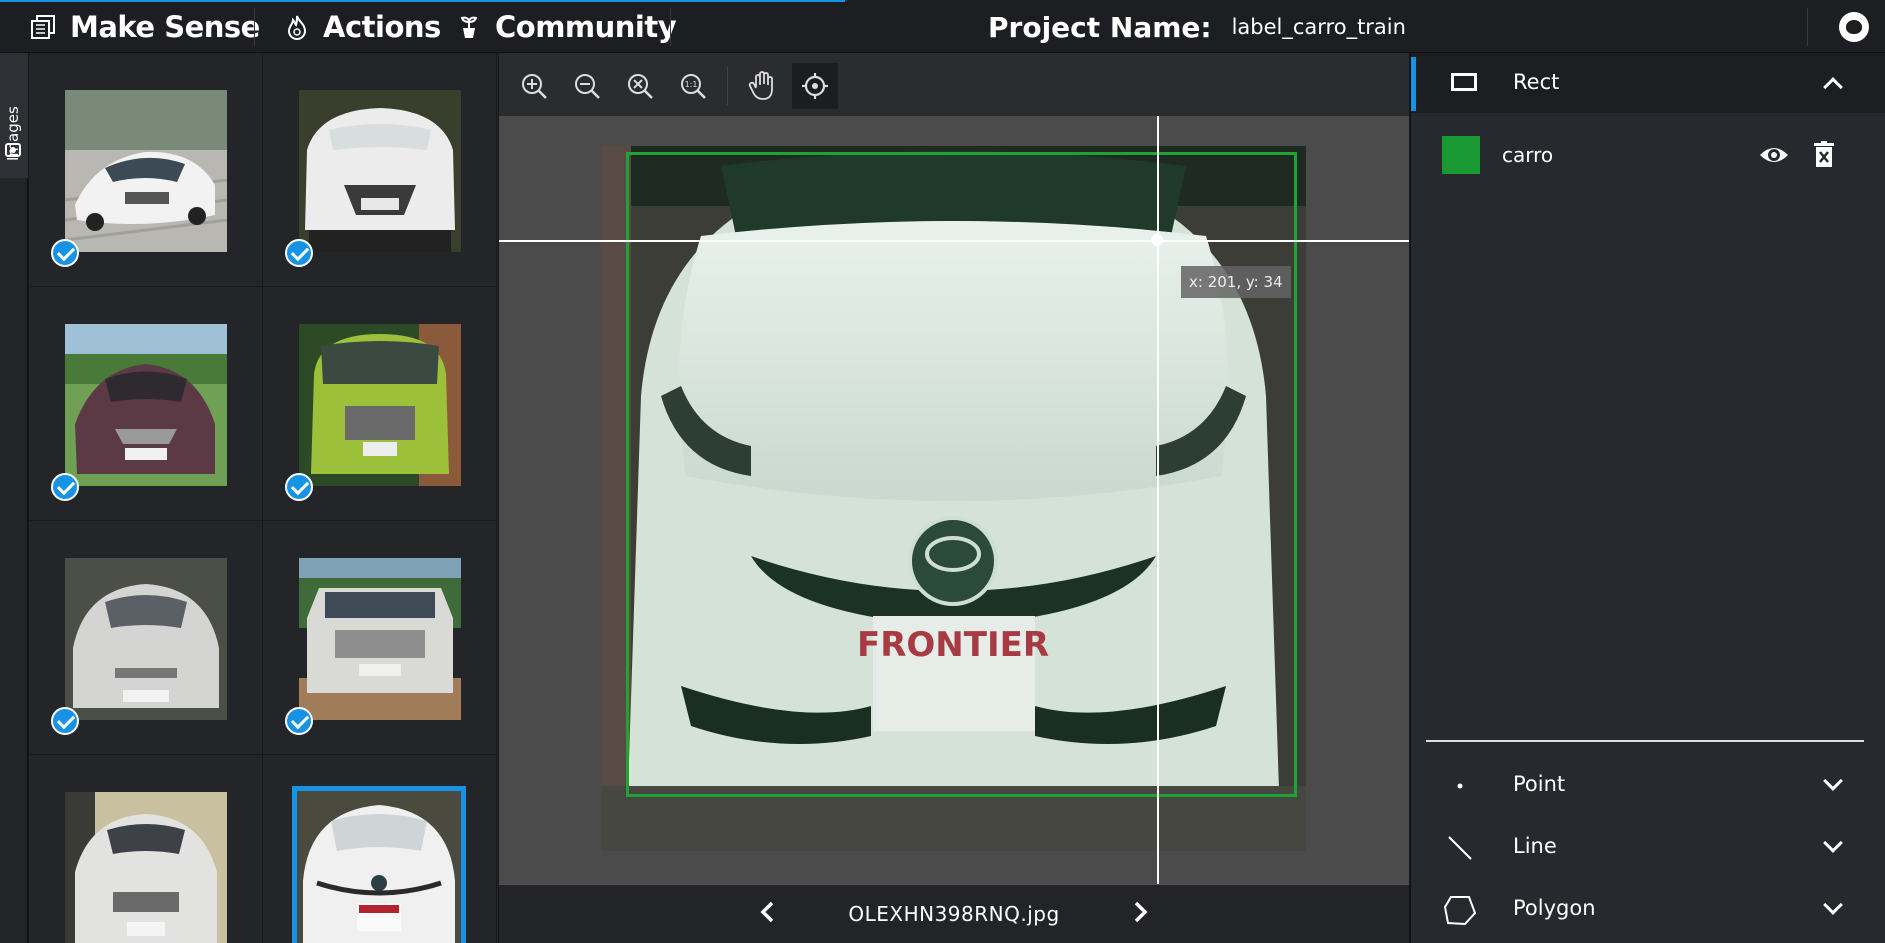 The image size is (1885, 943). What do you see at coordinates (14, 115) in the screenshot?
I see `images-tab: Images` at bounding box center [14, 115].